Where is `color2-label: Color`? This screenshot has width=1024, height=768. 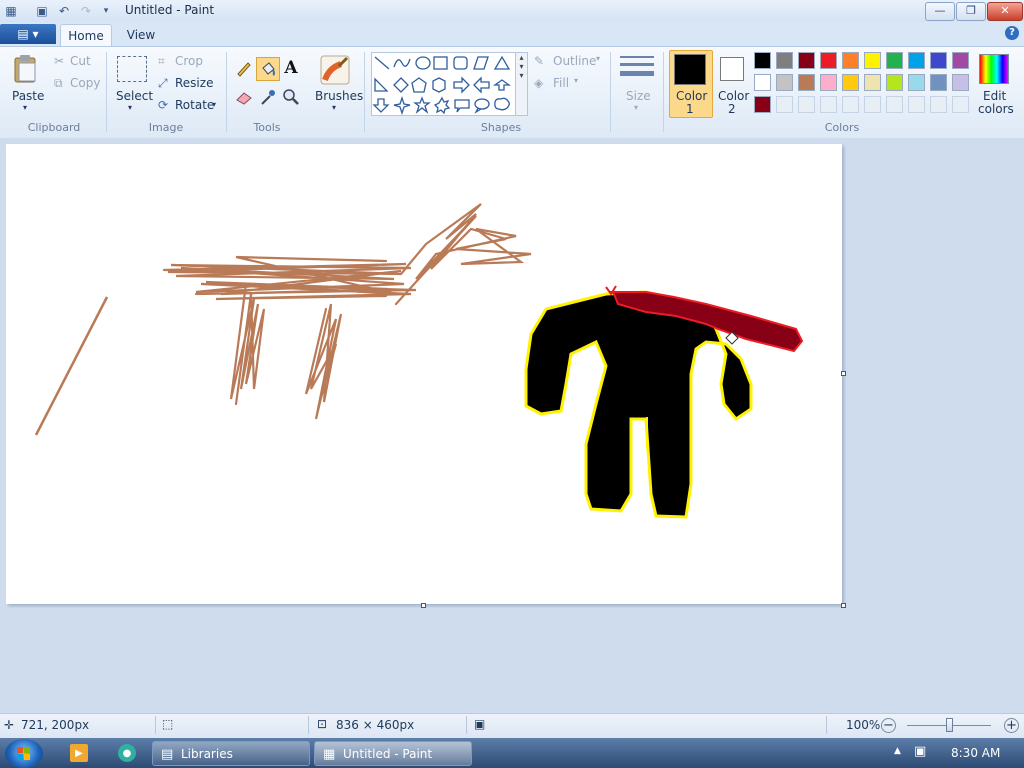
color2-label: Color is located at coordinates (733, 96).